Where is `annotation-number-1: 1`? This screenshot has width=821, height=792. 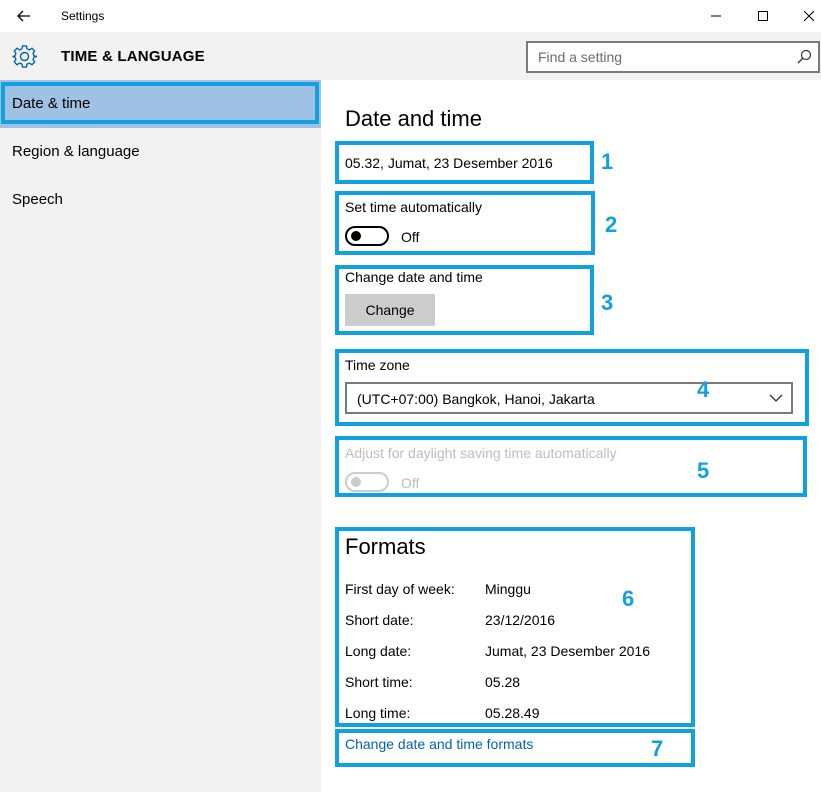 annotation-number-1: 1 is located at coordinates (607, 161).